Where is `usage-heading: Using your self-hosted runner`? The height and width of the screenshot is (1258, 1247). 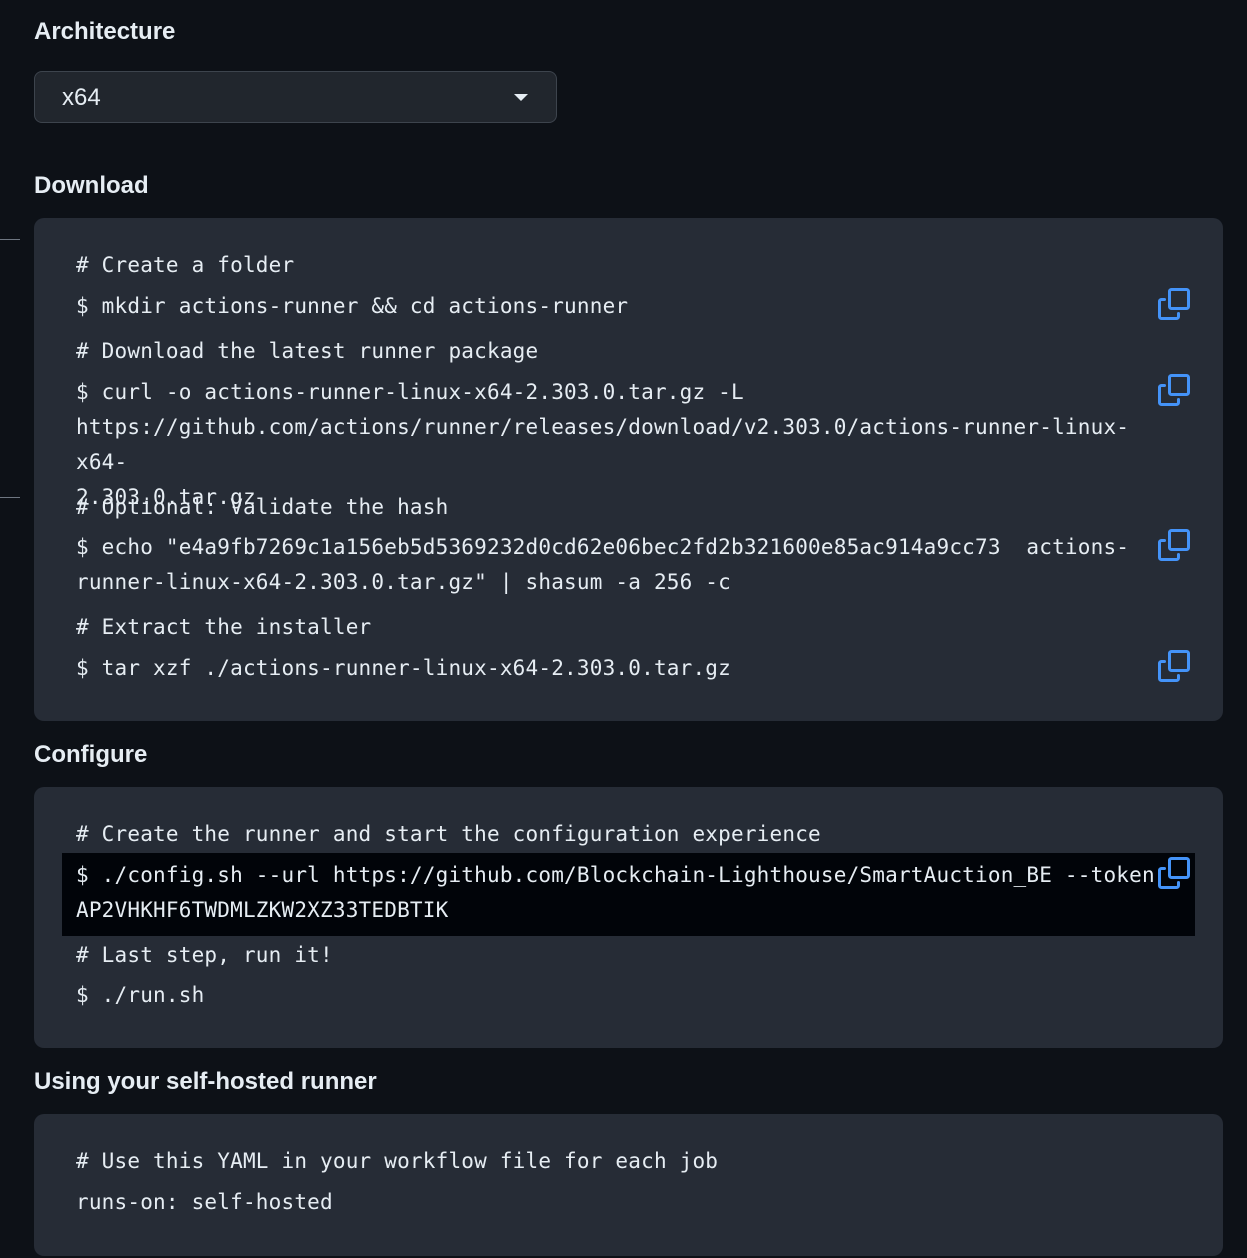
usage-heading: Using your self-hosted runner is located at coordinates (205, 1081).